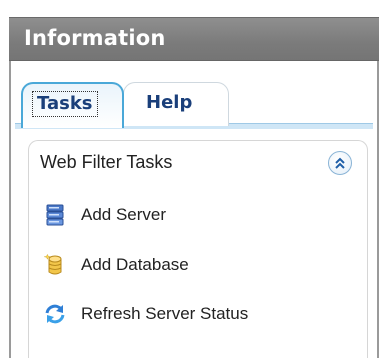 The width and height of the screenshot is (387, 358). What do you see at coordinates (194, 39) in the screenshot?
I see `title-bar: Information` at bounding box center [194, 39].